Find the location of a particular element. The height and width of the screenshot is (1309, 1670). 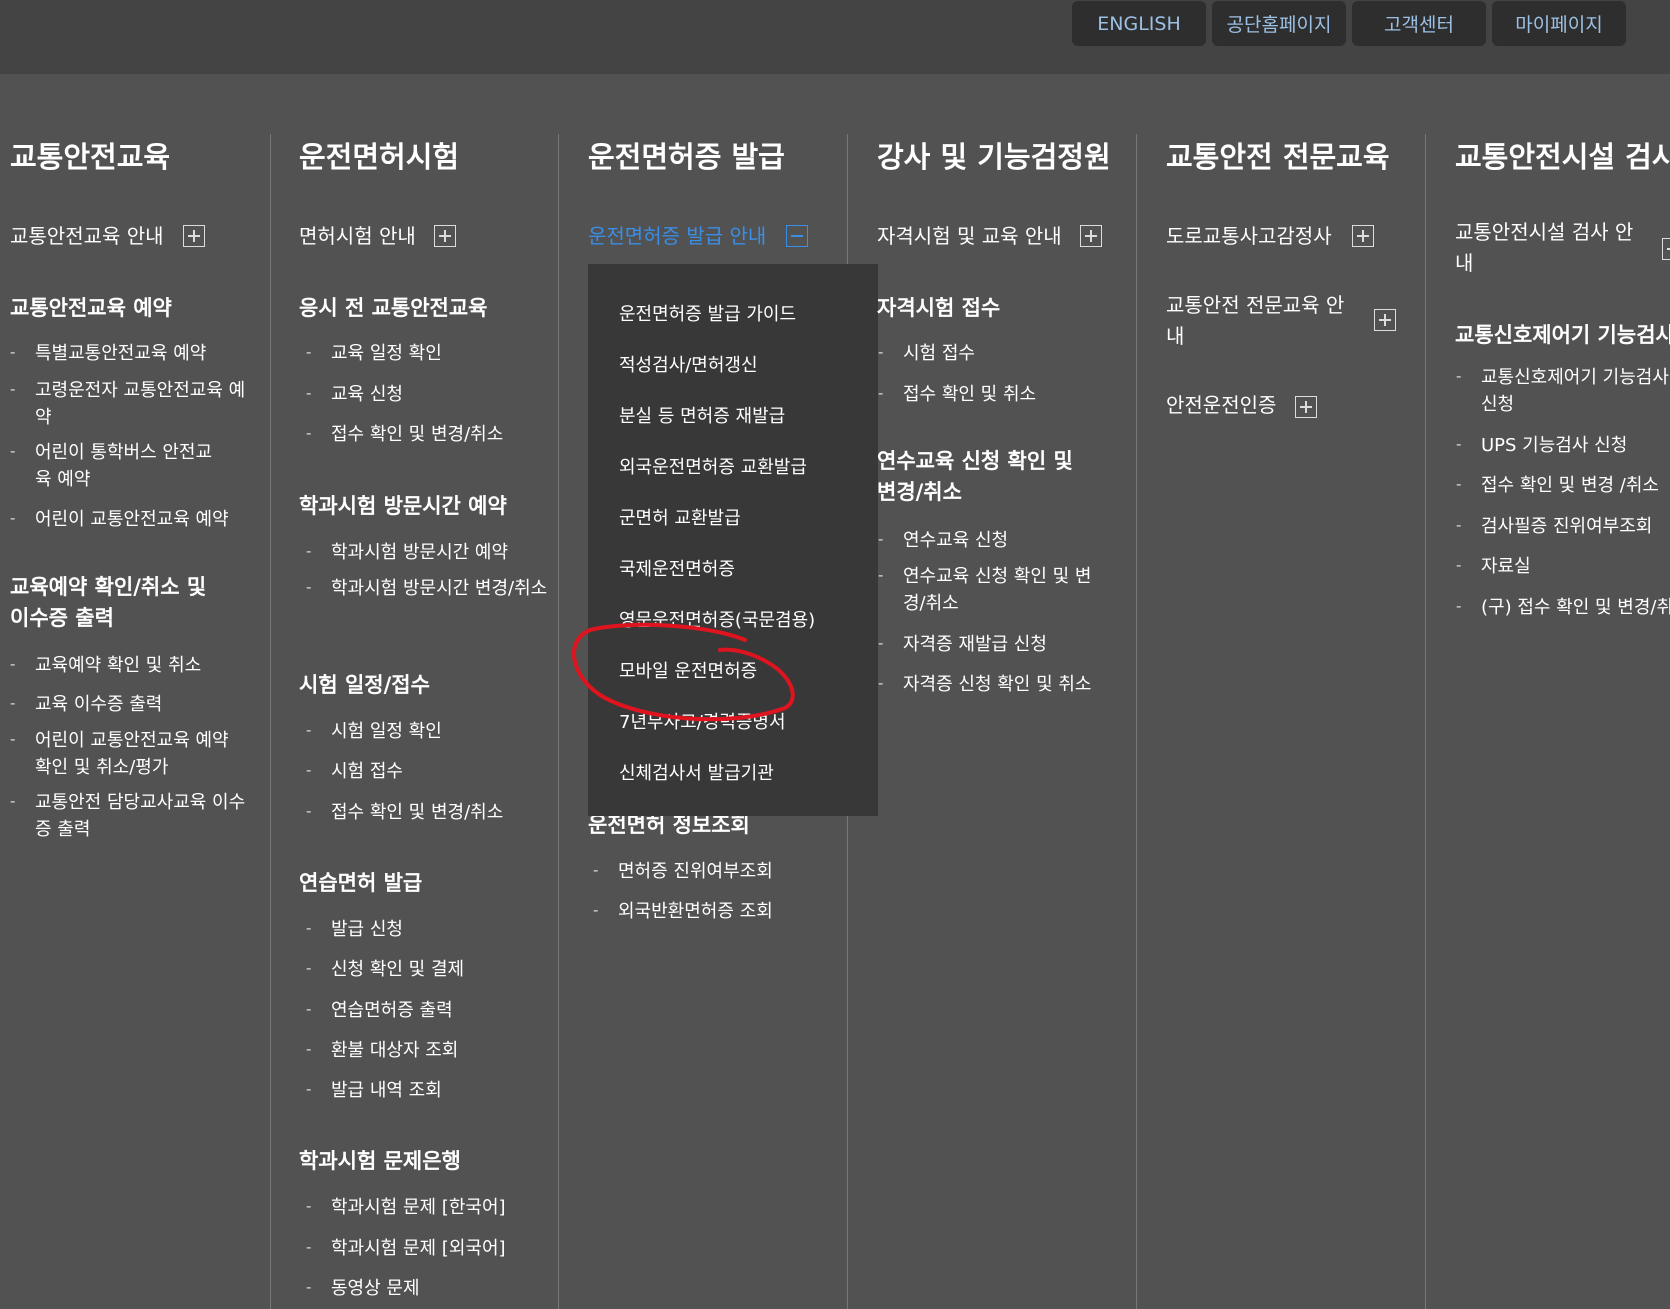

column-title: 교통안전시설 검사 is located at coordinates (1562, 157).